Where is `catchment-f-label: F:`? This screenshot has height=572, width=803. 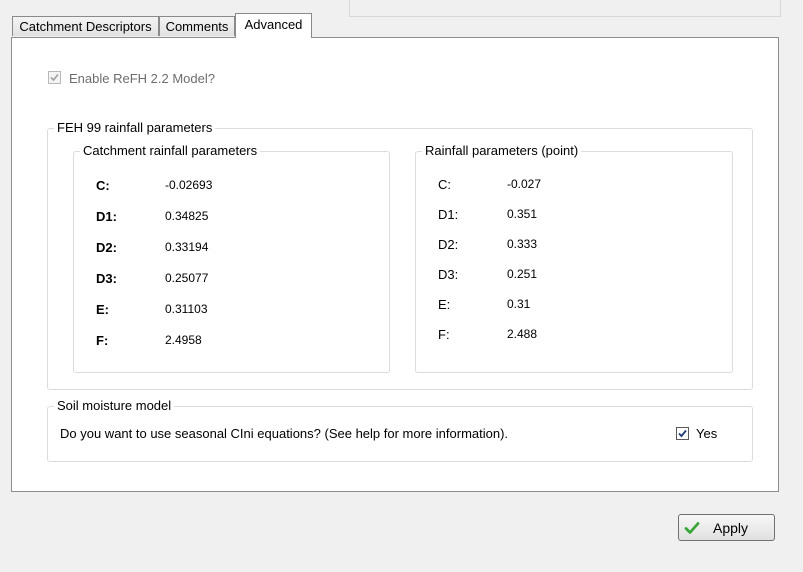
catchment-f-label: F: is located at coordinates (102, 340).